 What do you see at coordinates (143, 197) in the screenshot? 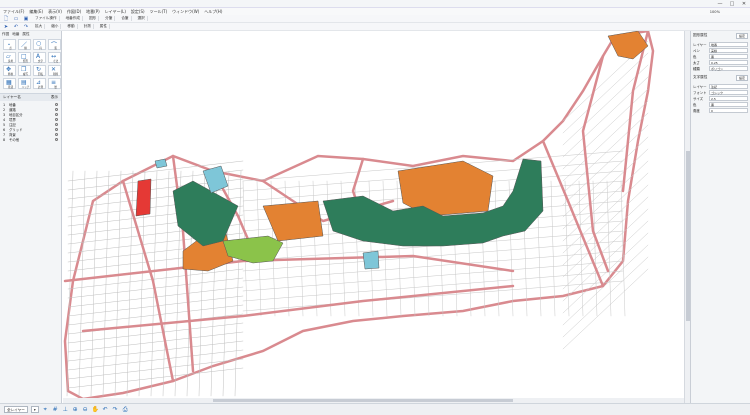
I see `parcel-red` at bounding box center [143, 197].